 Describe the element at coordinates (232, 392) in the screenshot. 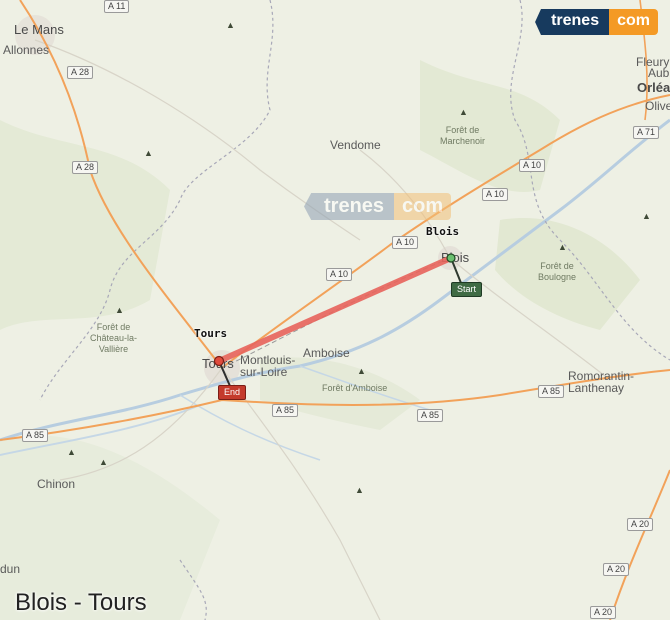

I see `end-marker: End` at that location.